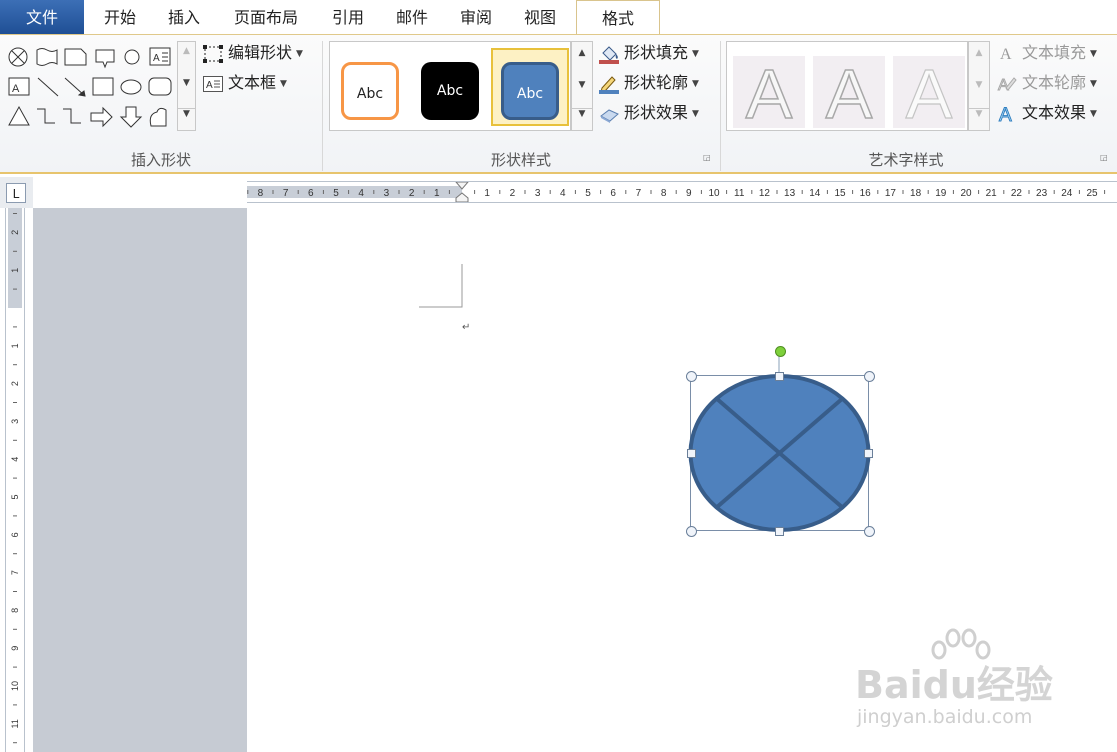  Describe the element at coordinates (15, 610) in the screenshot. I see `ruler-number: 8` at that location.